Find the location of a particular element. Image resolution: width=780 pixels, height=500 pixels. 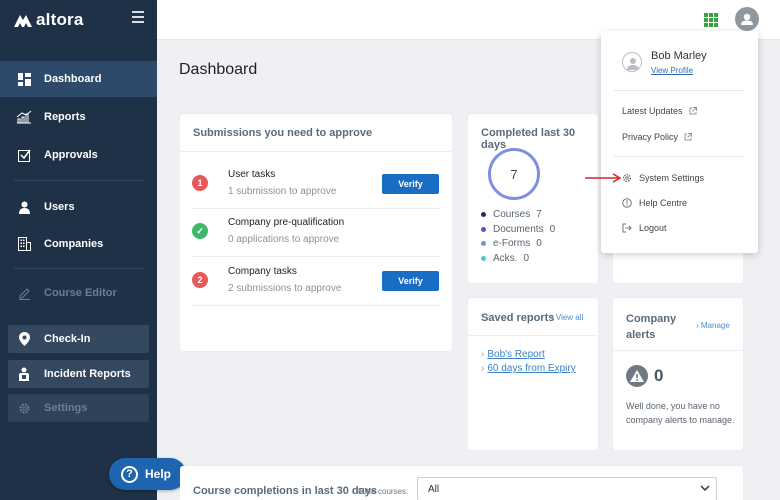

menu-item-logout: Logout is located at coordinates (644, 228).